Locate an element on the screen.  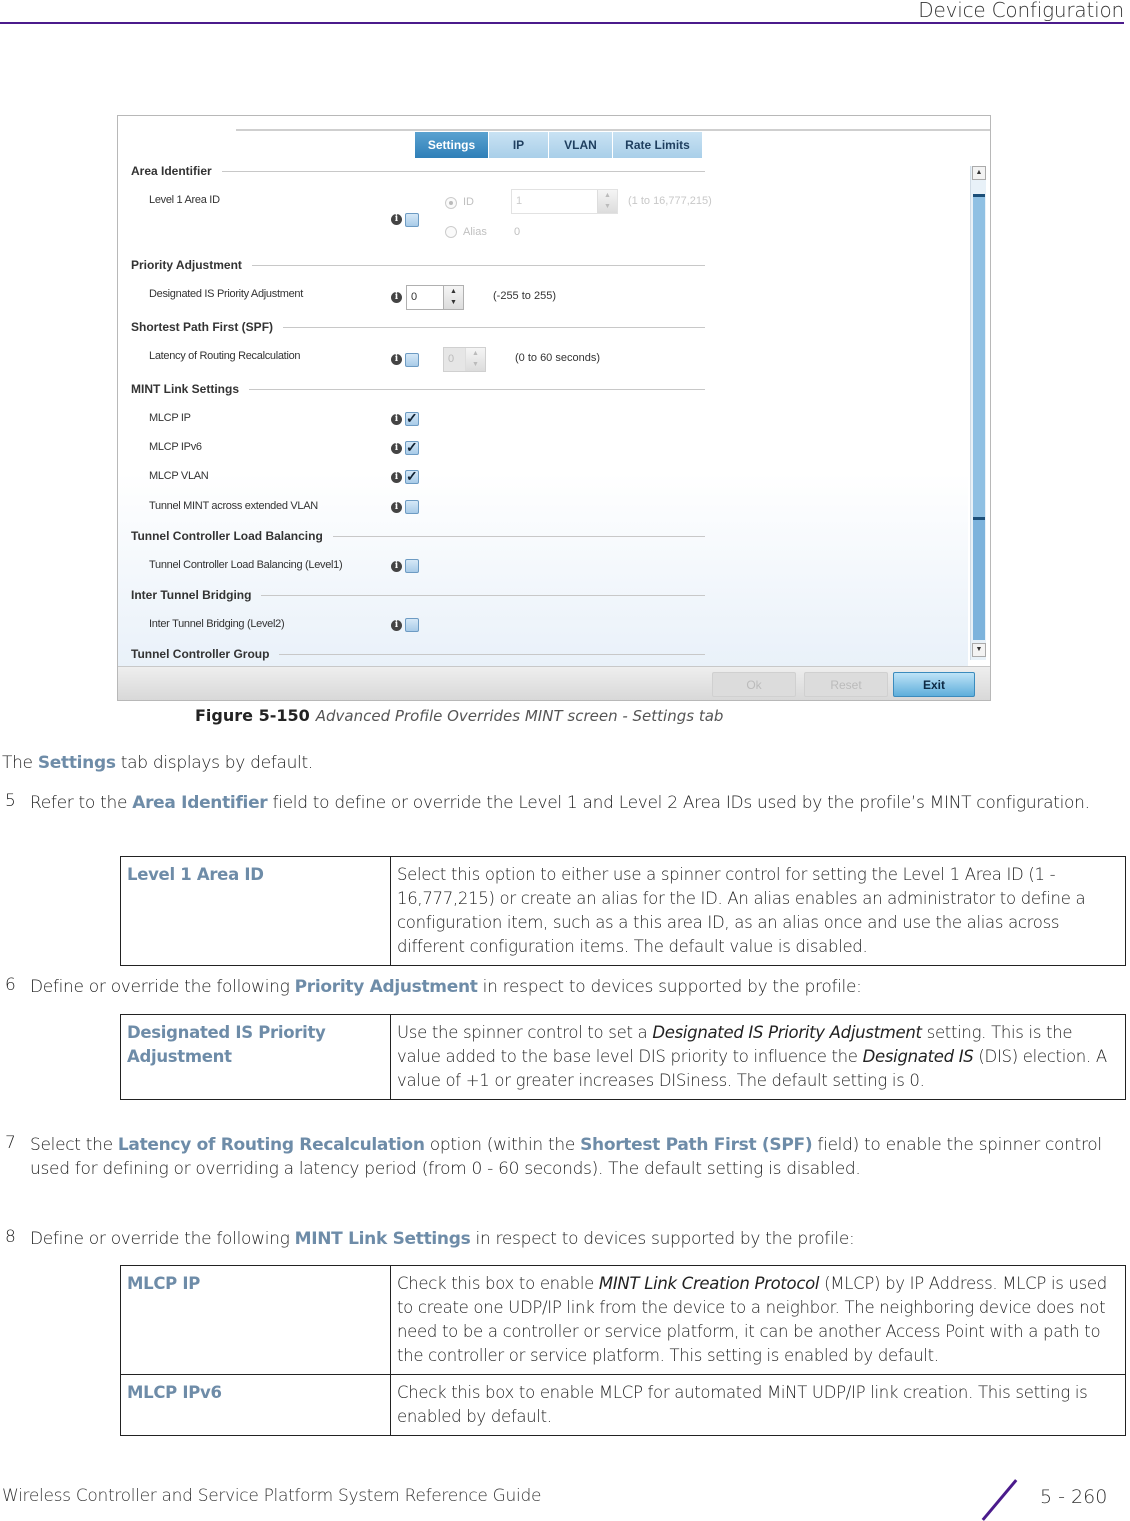
area-identifier-term: Area Identifier is located at coordinates (200, 803).